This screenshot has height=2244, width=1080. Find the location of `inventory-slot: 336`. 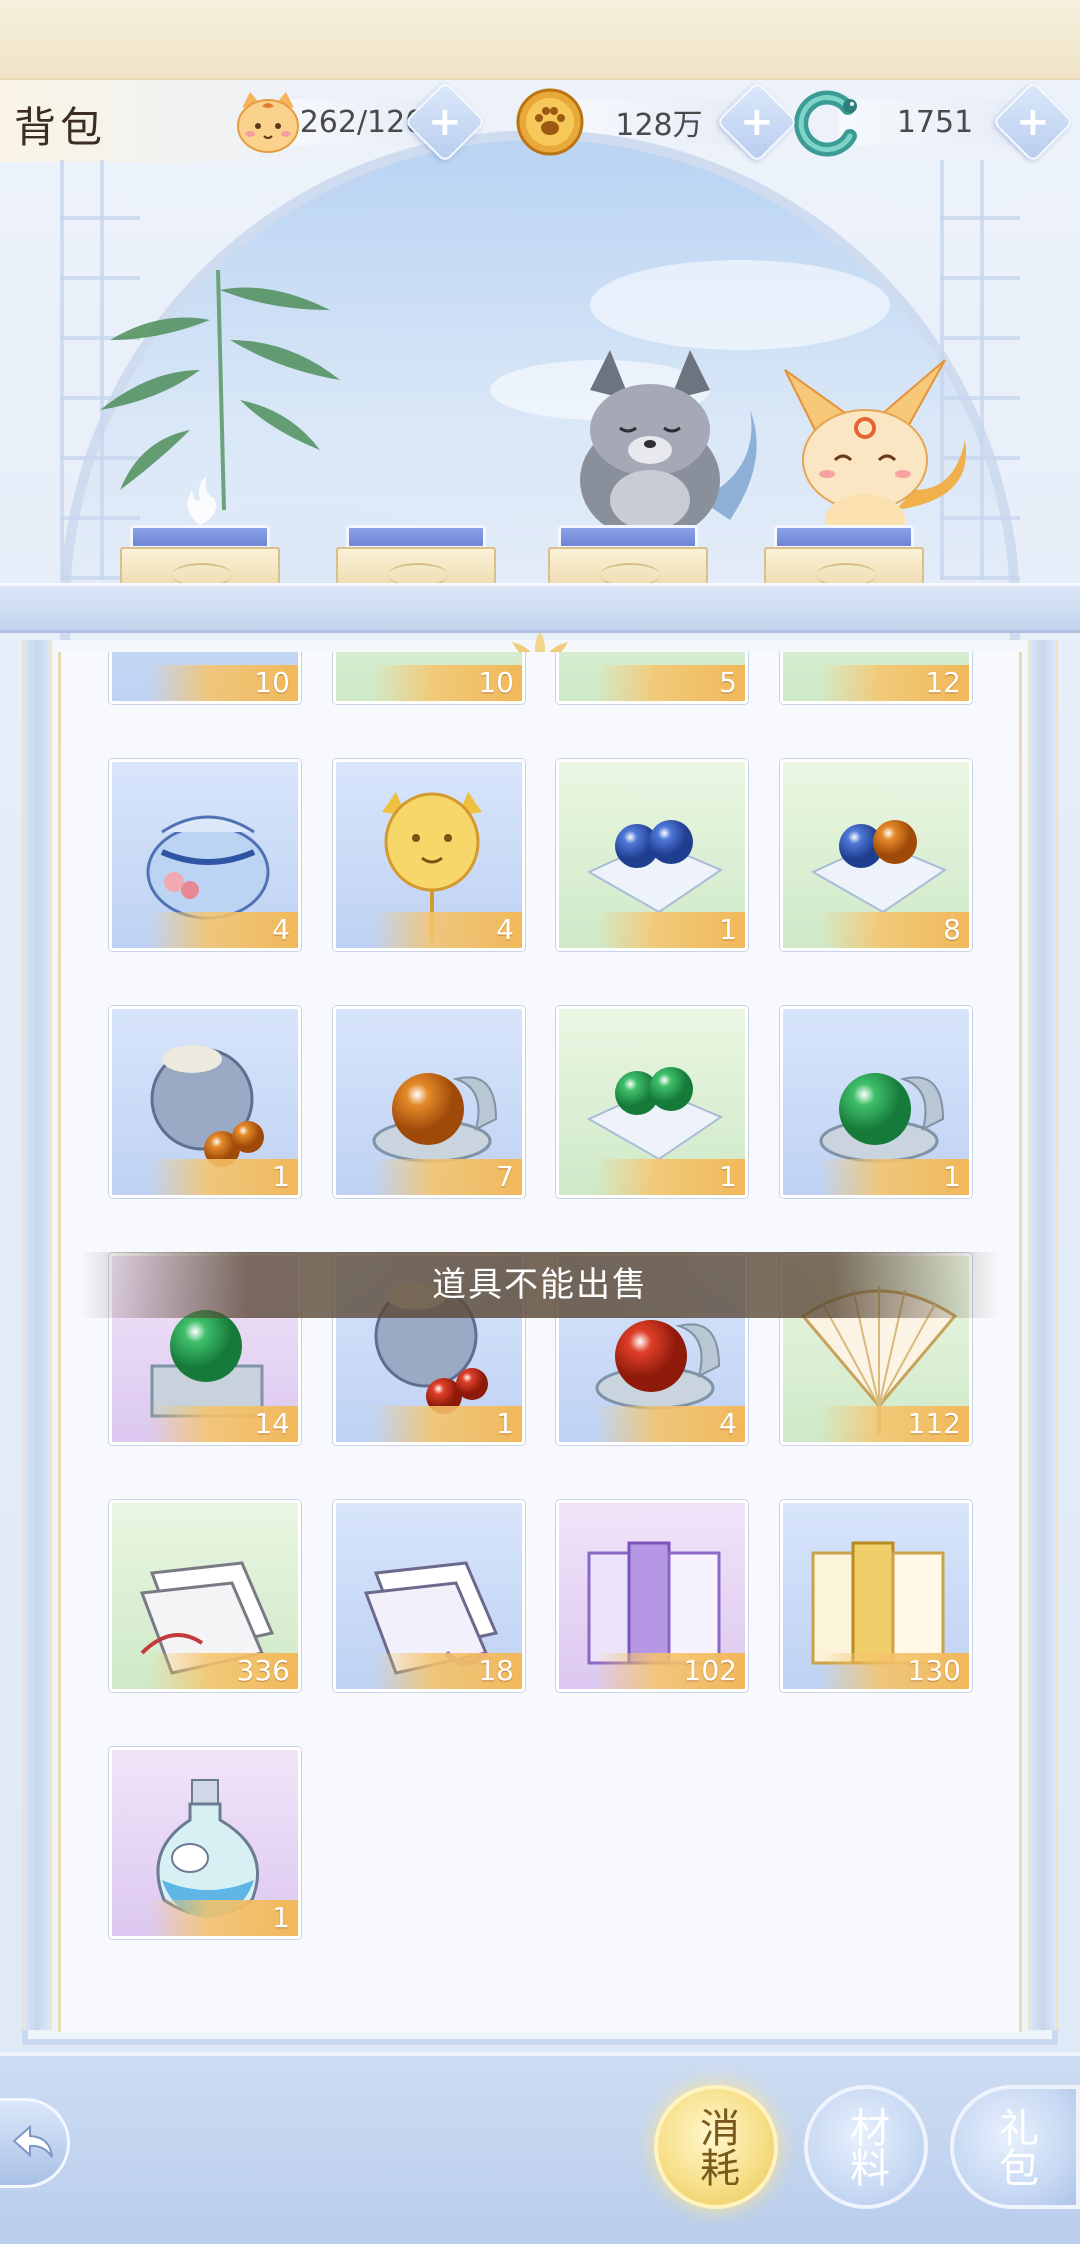

inventory-slot: 336 is located at coordinates (205, 1596).